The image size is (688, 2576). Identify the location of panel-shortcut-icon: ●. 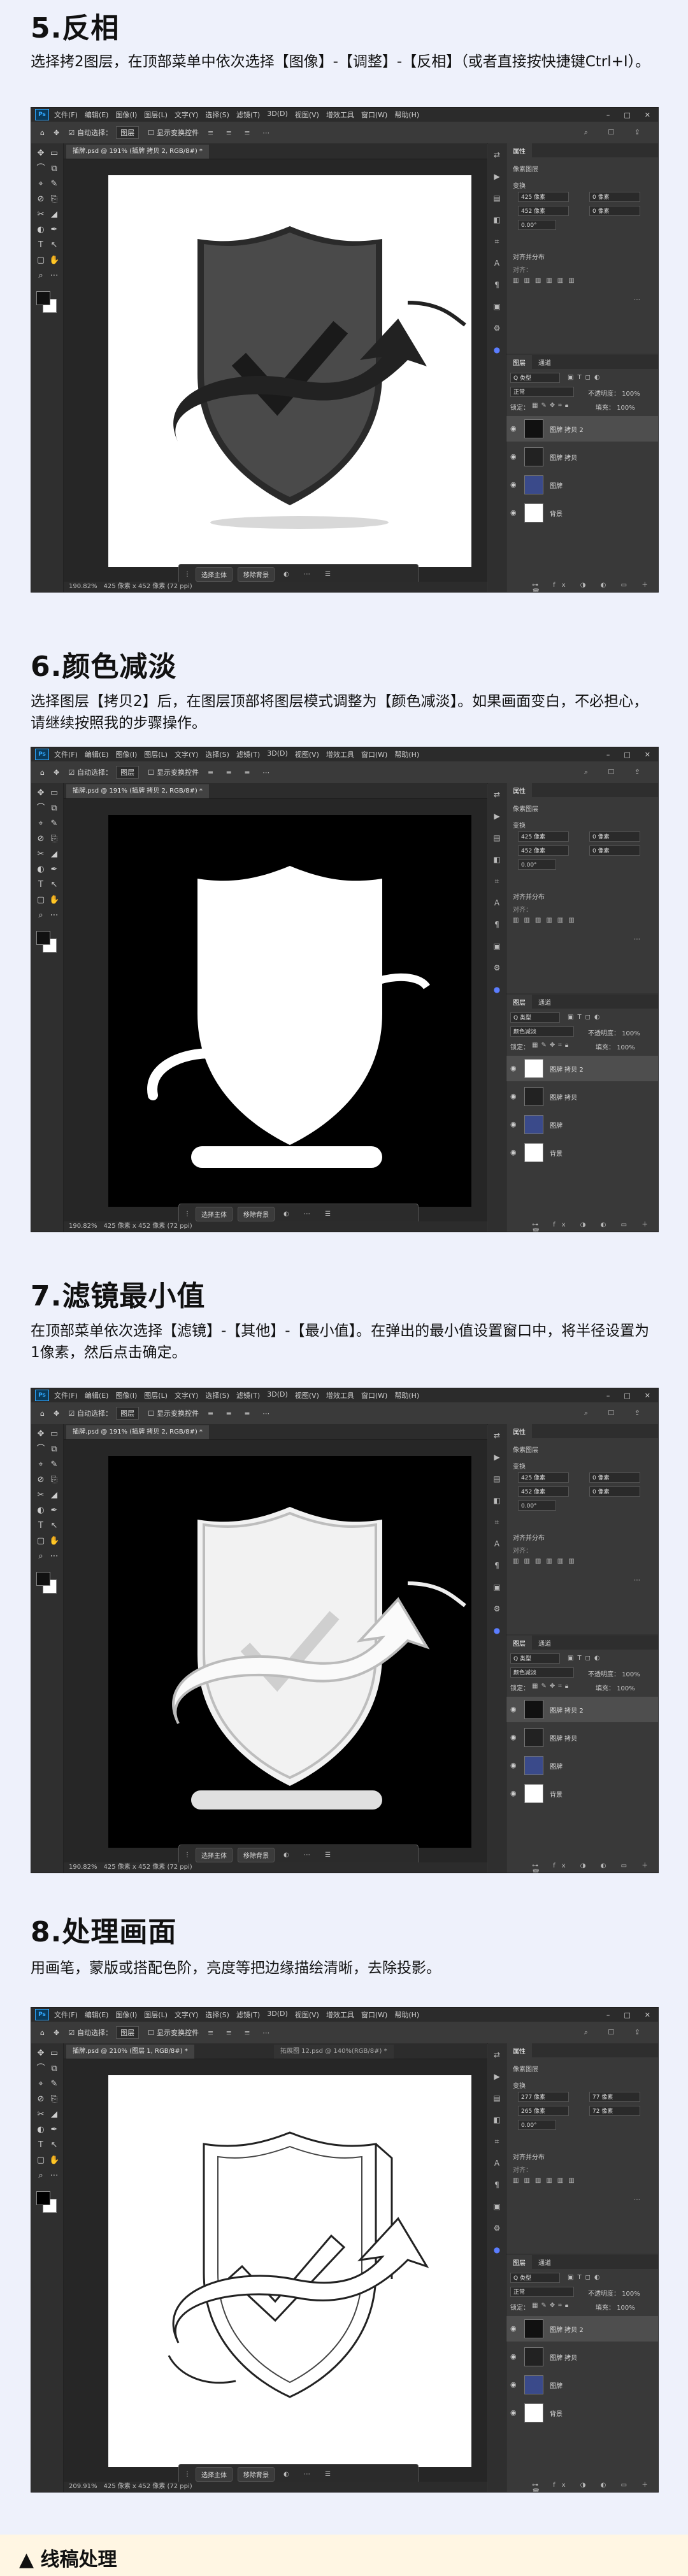
(497, 350).